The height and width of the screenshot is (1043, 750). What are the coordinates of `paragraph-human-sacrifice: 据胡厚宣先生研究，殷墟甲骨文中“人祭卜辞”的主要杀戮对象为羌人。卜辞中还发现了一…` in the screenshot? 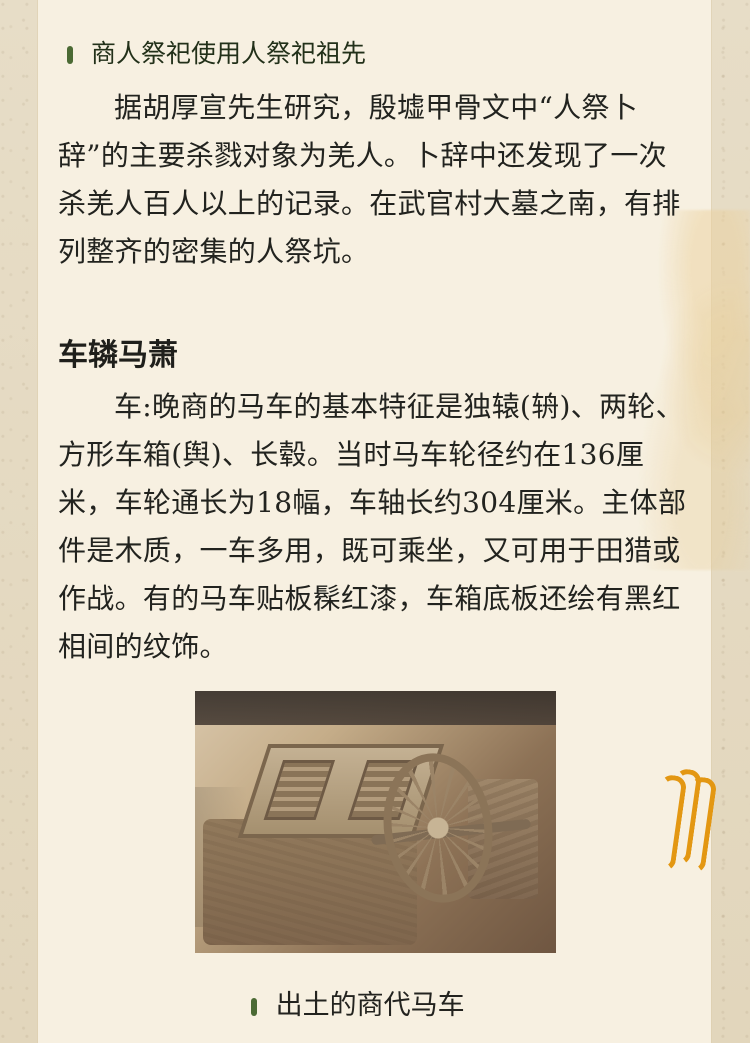 It's located at (369, 179).